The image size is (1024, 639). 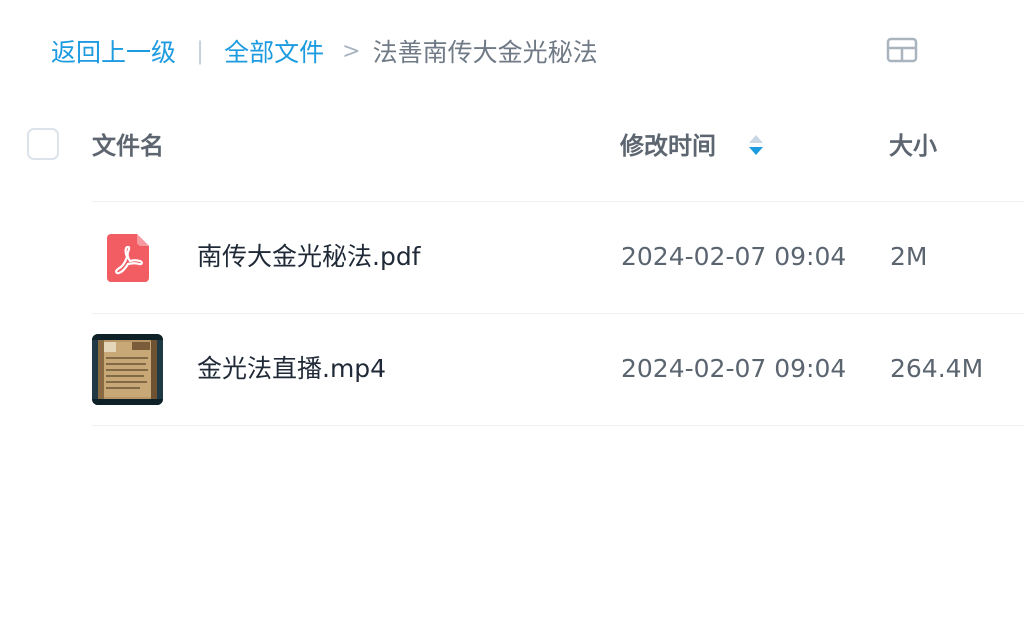 What do you see at coordinates (756, 146) in the screenshot?
I see `sort-icon` at bounding box center [756, 146].